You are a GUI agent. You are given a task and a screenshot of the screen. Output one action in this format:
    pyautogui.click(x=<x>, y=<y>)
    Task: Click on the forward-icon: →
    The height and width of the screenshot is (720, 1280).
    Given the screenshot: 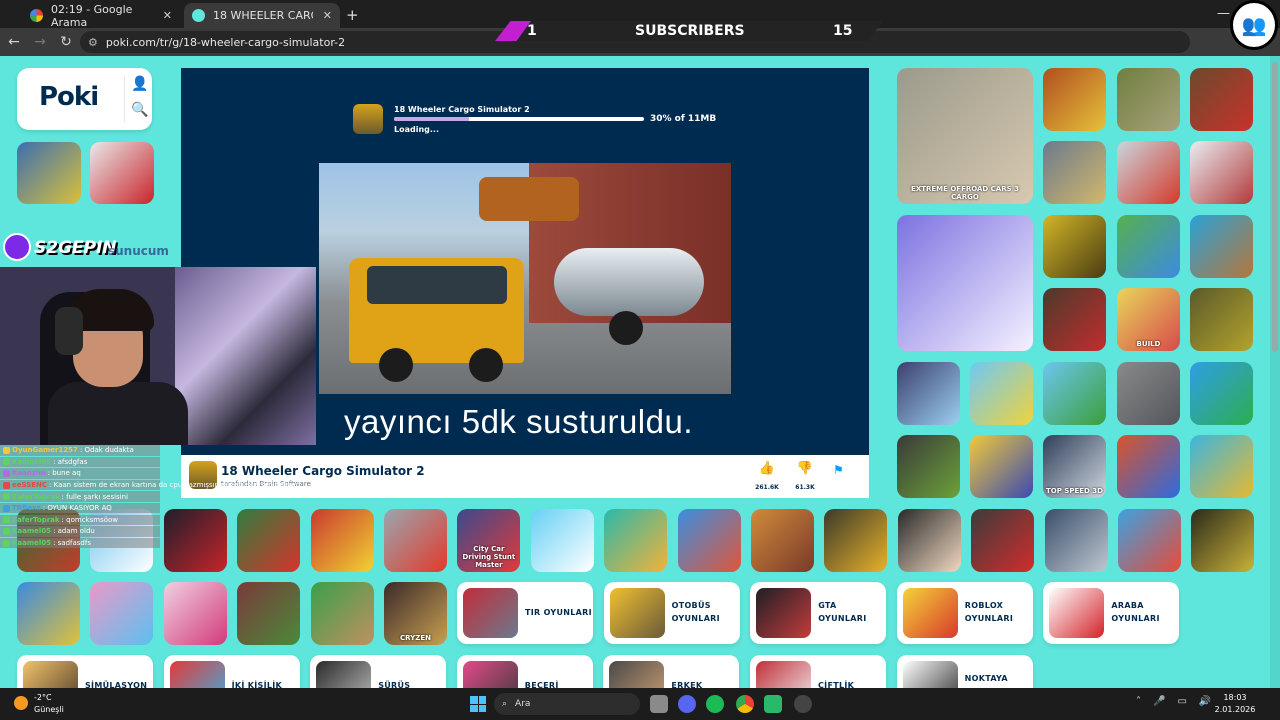 What is the action you would take?
    pyautogui.click(x=40, y=42)
    